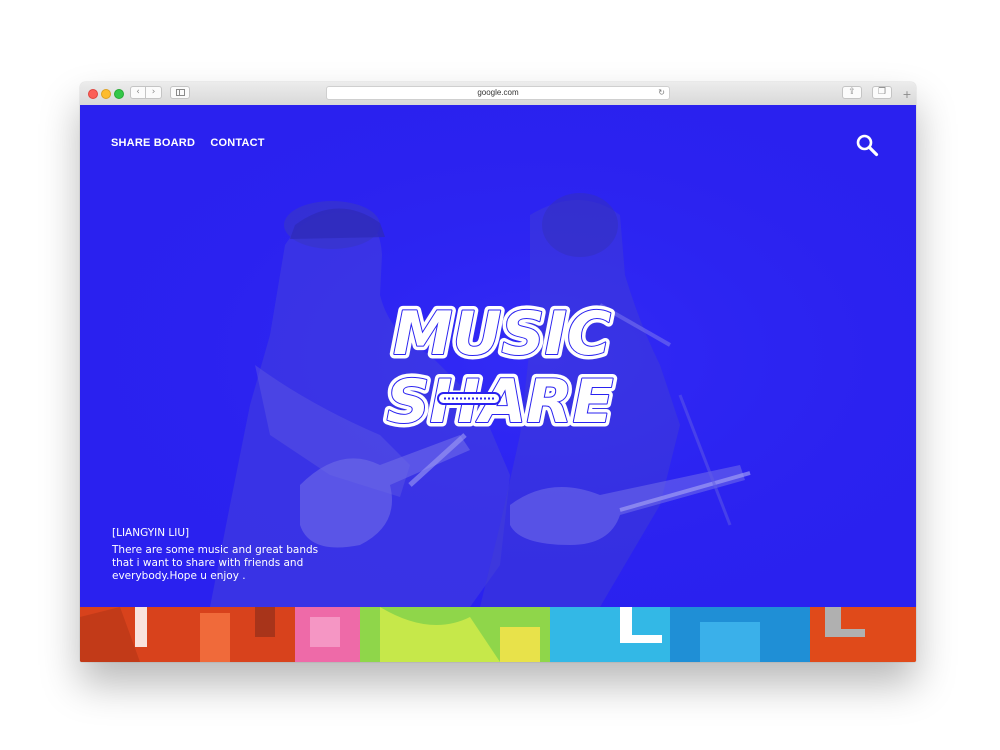  I want to click on sidebar-icon, so click(180, 92).